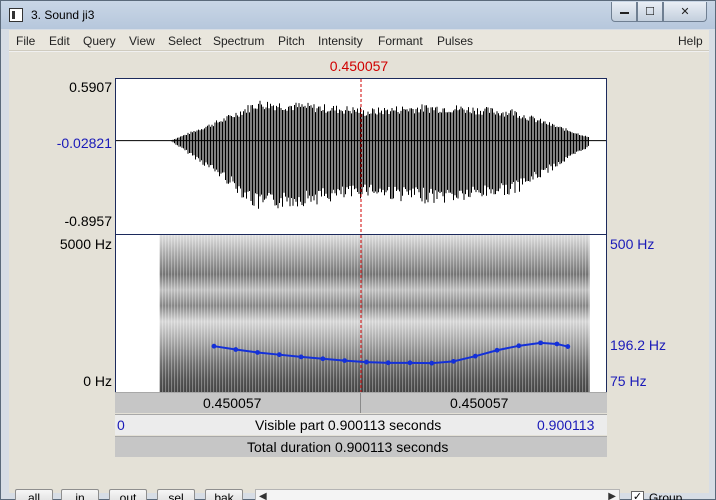 The width and height of the screenshot is (716, 500). What do you see at coordinates (348, 425) in the screenshot?
I see `visible-part-text: Visible part 0.900113 seconds` at bounding box center [348, 425].